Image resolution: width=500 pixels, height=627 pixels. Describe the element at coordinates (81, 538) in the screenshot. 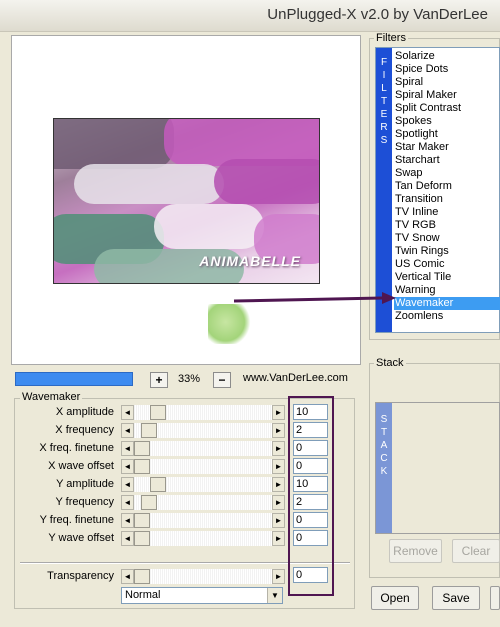

I see `param-label: Y wave offset` at that location.